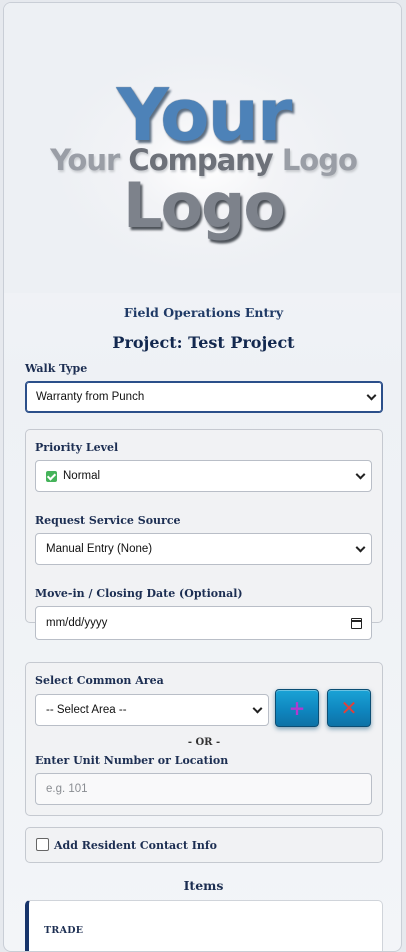 The height and width of the screenshot is (952, 406). I want to click on common-area-value: -- Select Area --, so click(86, 710).